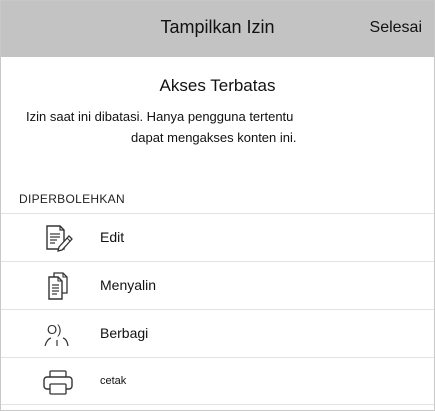 The width and height of the screenshot is (435, 411). I want to click on done-button: Selesai, so click(396, 28).